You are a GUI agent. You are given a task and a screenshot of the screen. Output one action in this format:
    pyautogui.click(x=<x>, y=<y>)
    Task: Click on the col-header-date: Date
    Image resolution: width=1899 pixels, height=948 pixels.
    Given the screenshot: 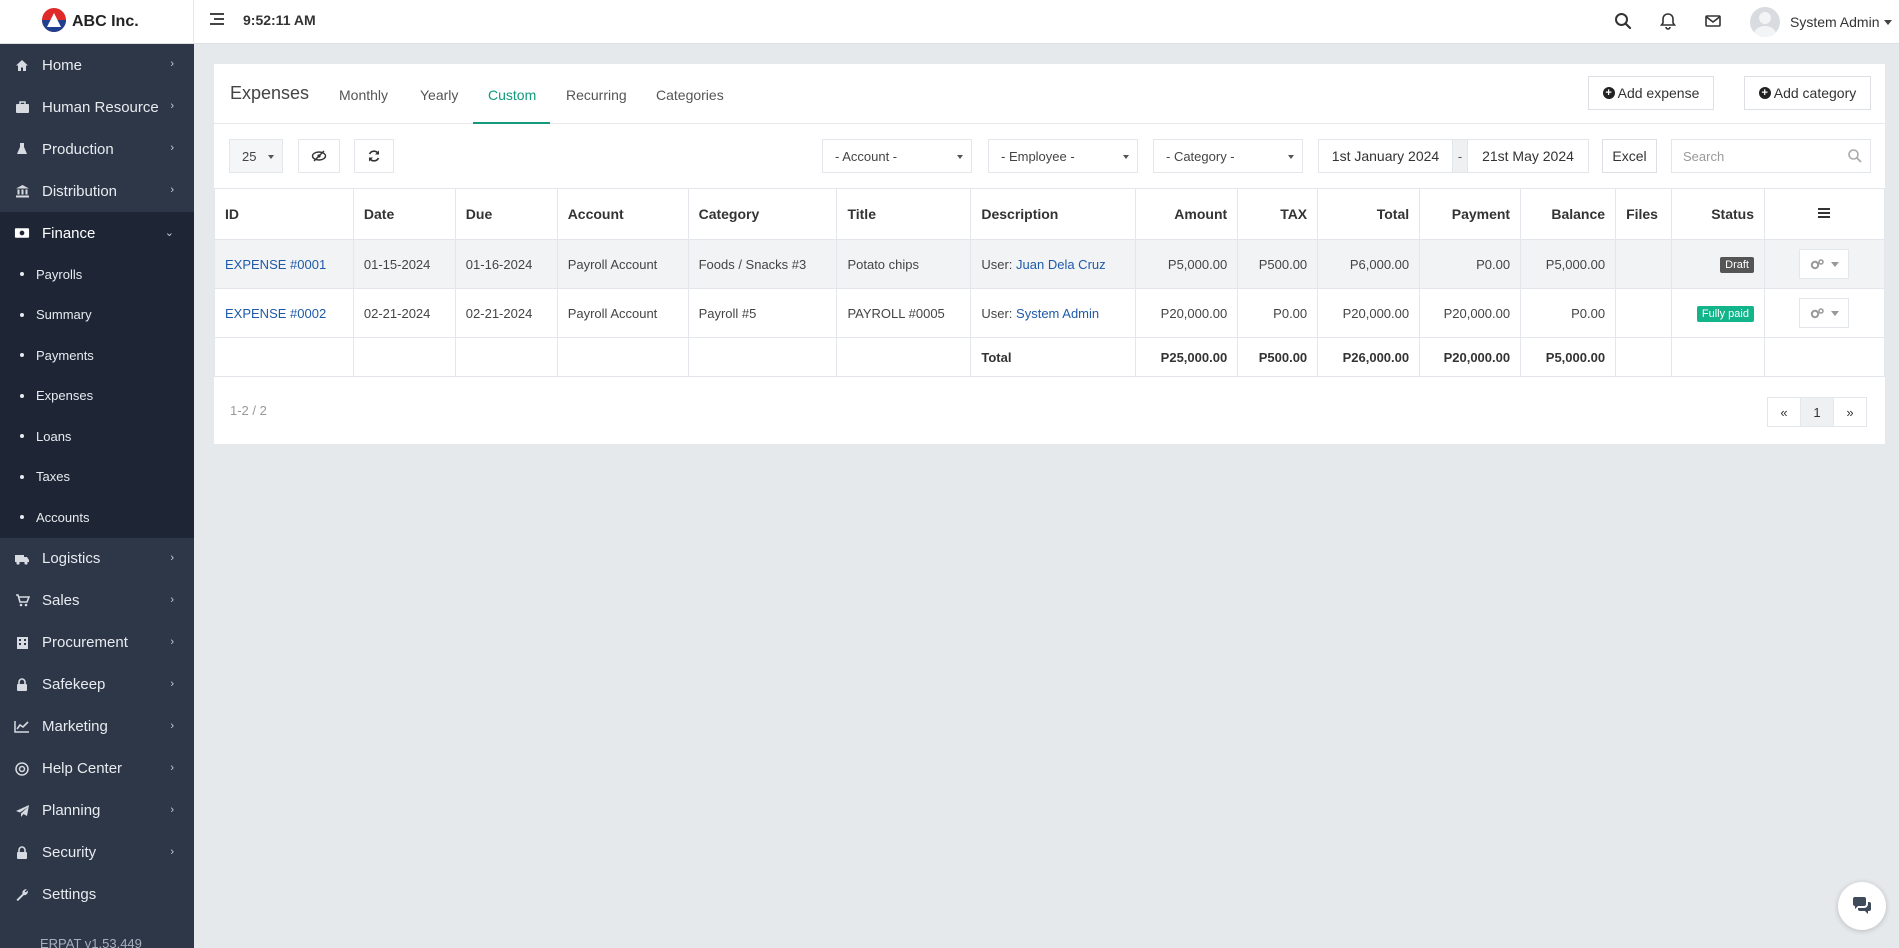 What is the action you would take?
    pyautogui.click(x=404, y=214)
    